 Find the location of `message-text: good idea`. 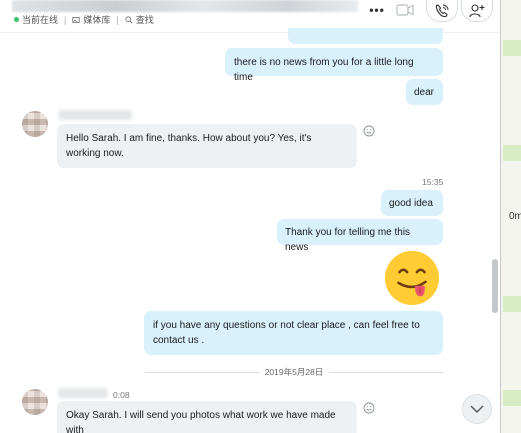

message-text: good idea is located at coordinates (411, 203).